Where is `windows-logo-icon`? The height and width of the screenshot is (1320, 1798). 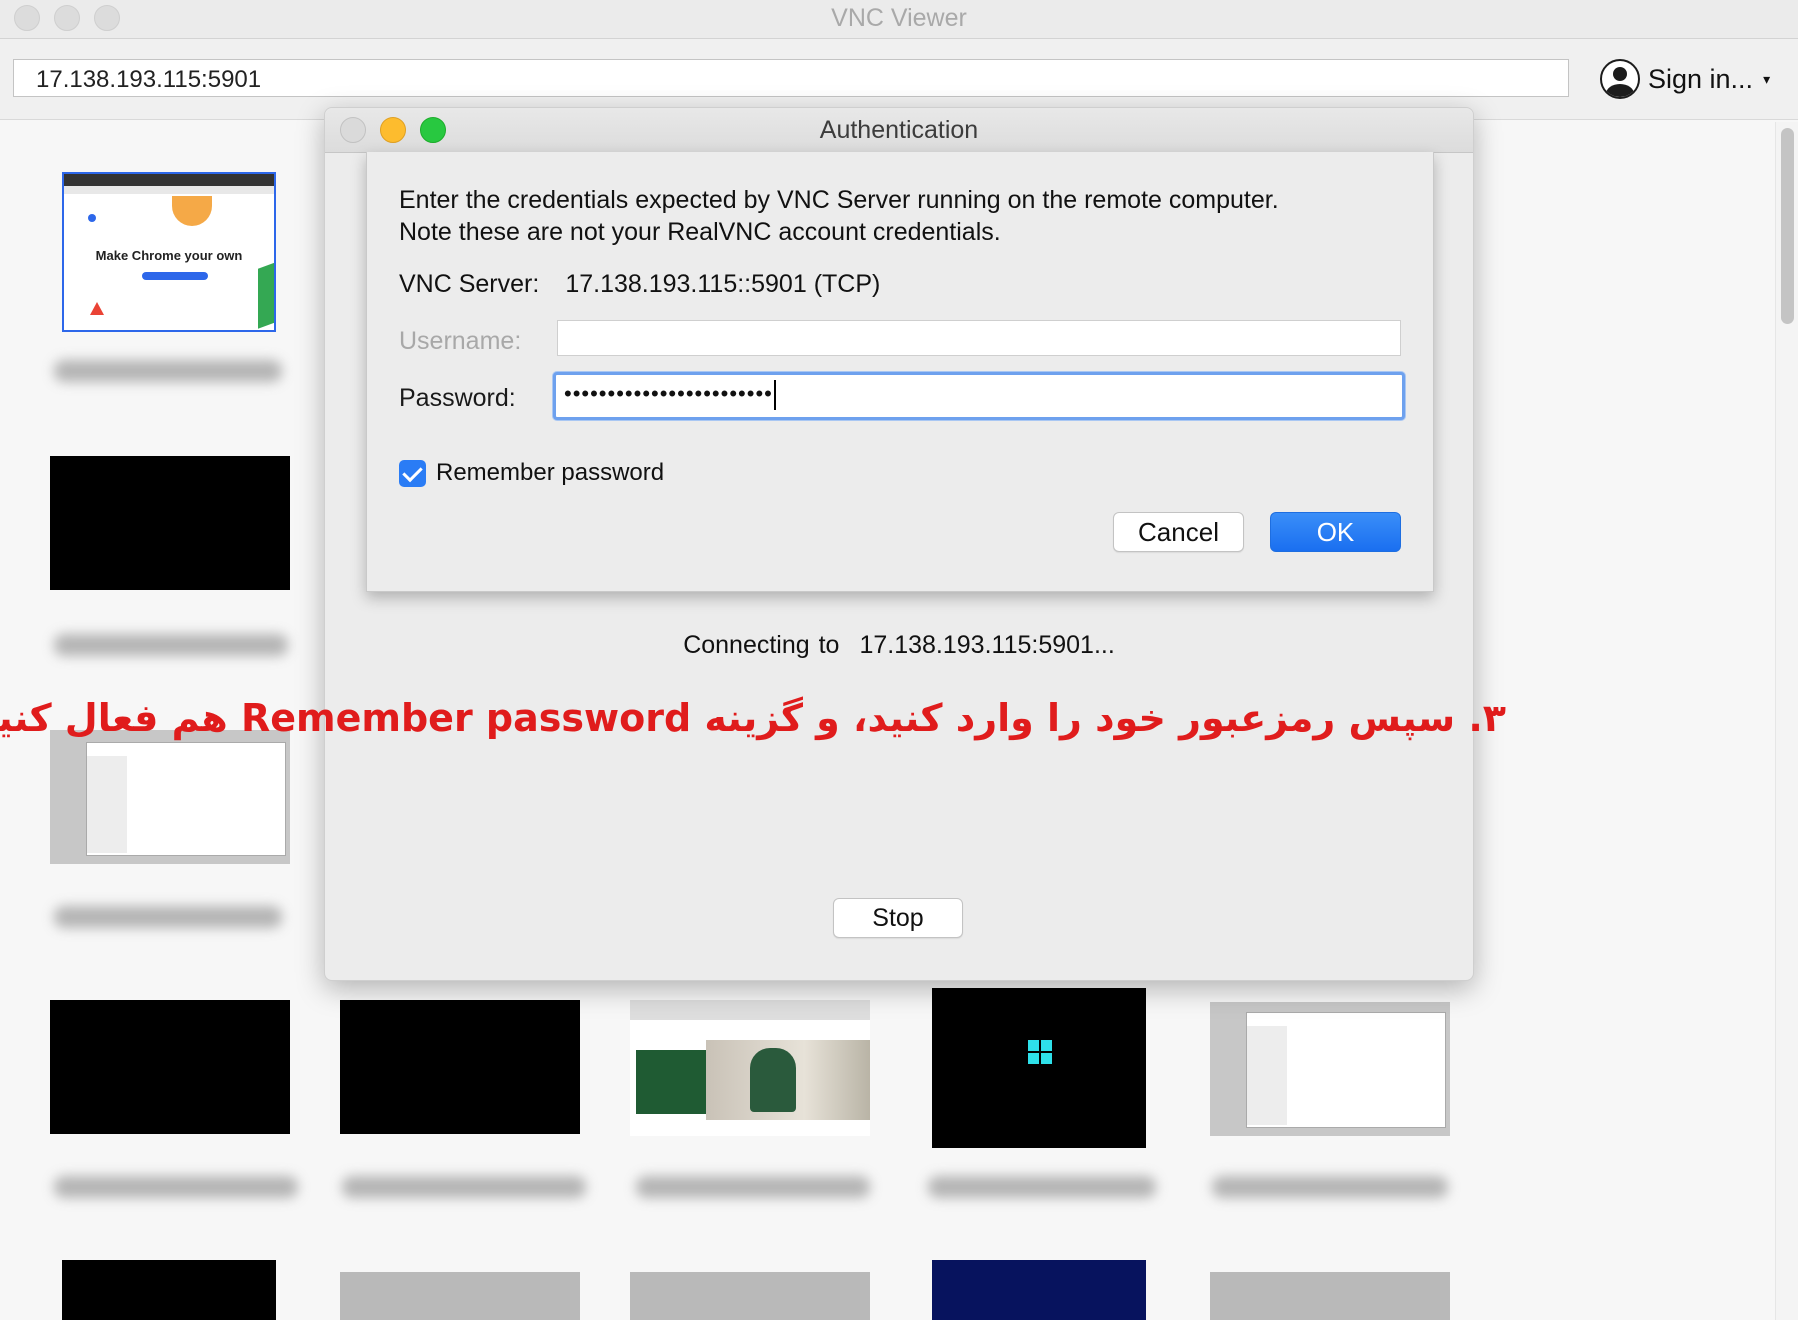
windows-logo-icon is located at coordinates (1040, 1052).